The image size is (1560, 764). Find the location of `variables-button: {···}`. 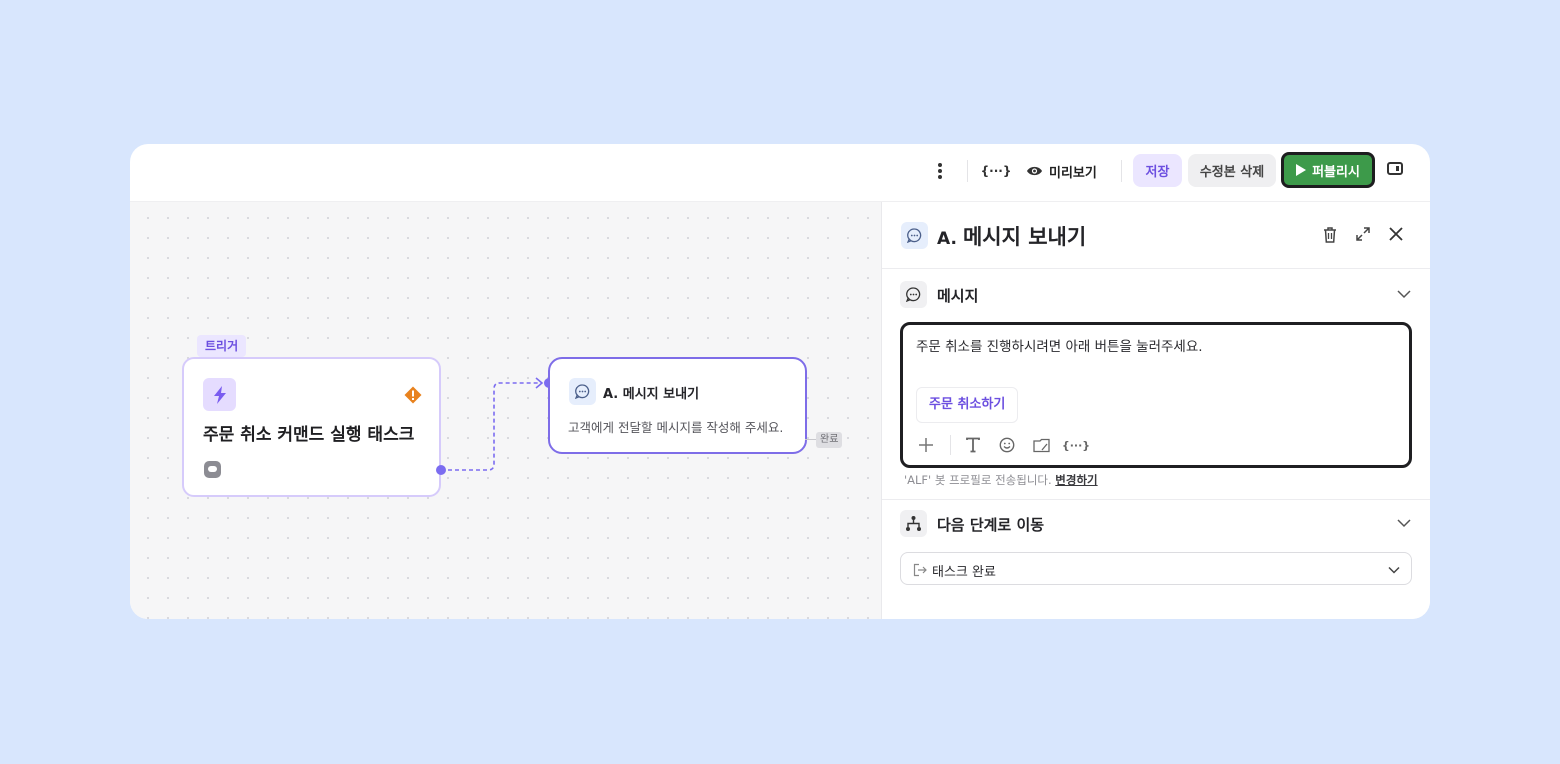

variables-button: {···} is located at coordinates (996, 171).